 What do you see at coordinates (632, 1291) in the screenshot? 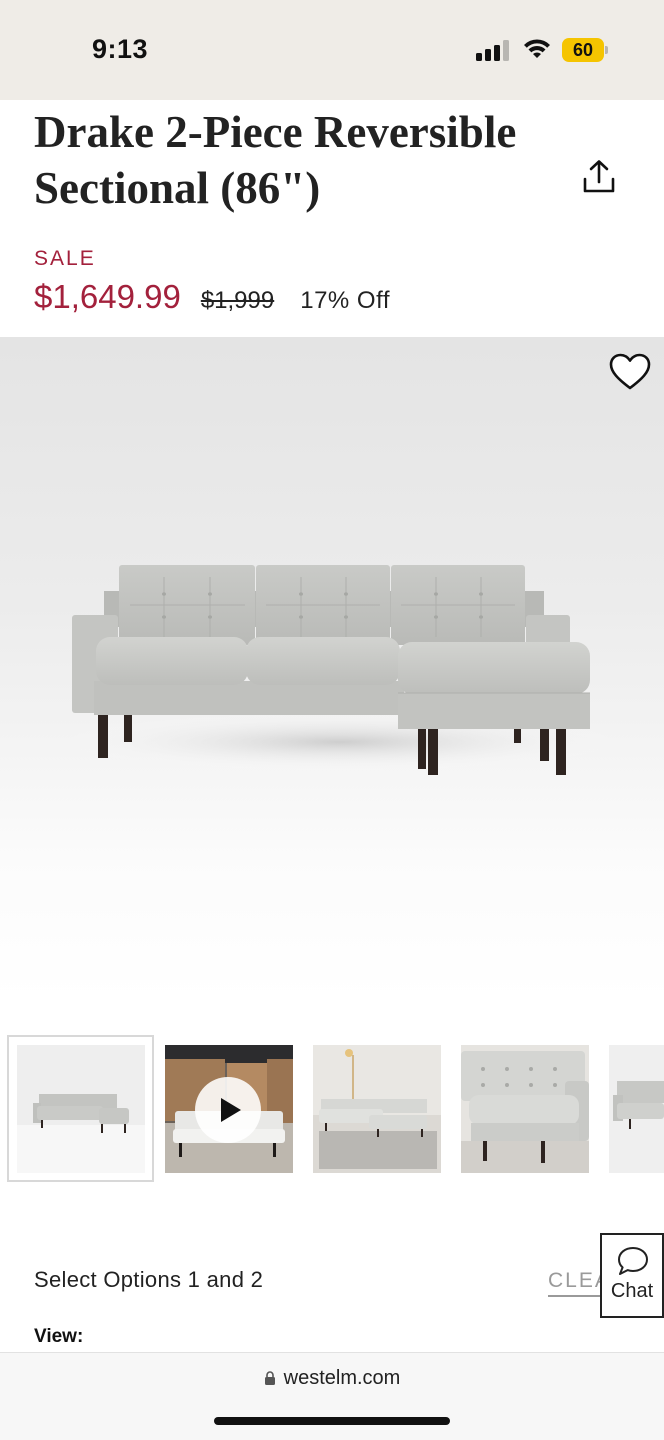
I see `chat-label: Chat` at bounding box center [632, 1291].